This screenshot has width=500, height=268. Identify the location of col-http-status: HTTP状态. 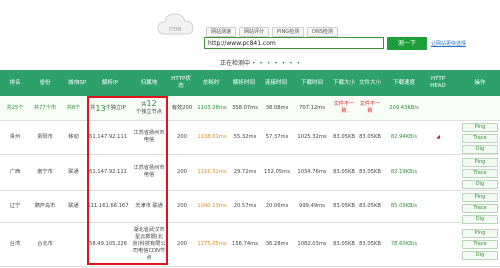
(181, 82).